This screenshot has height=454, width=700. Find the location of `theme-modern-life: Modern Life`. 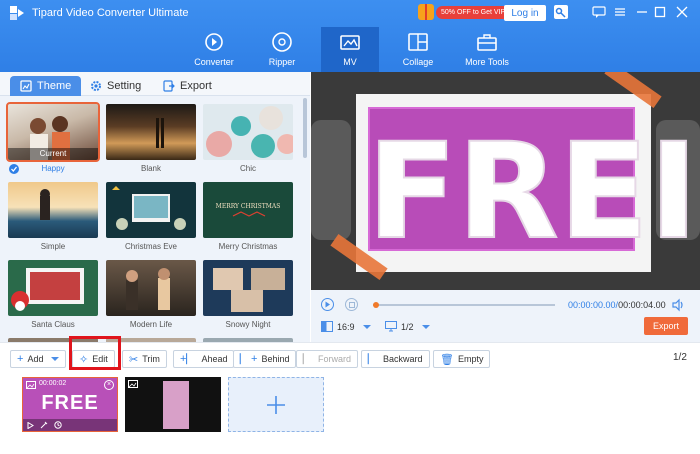

theme-modern-life: Modern Life is located at coordinates (151, 294).